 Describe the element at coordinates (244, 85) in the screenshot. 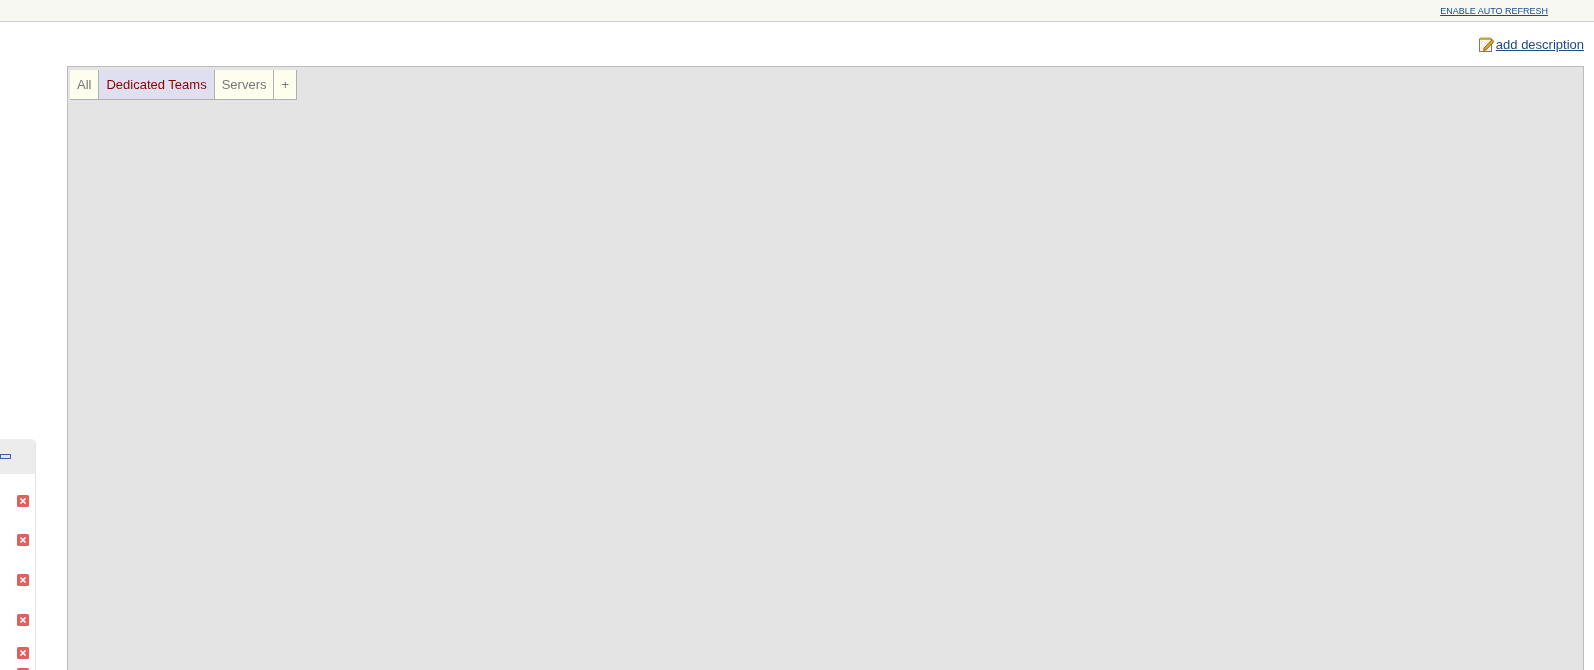

I see `view-tab: Servers` at that location.